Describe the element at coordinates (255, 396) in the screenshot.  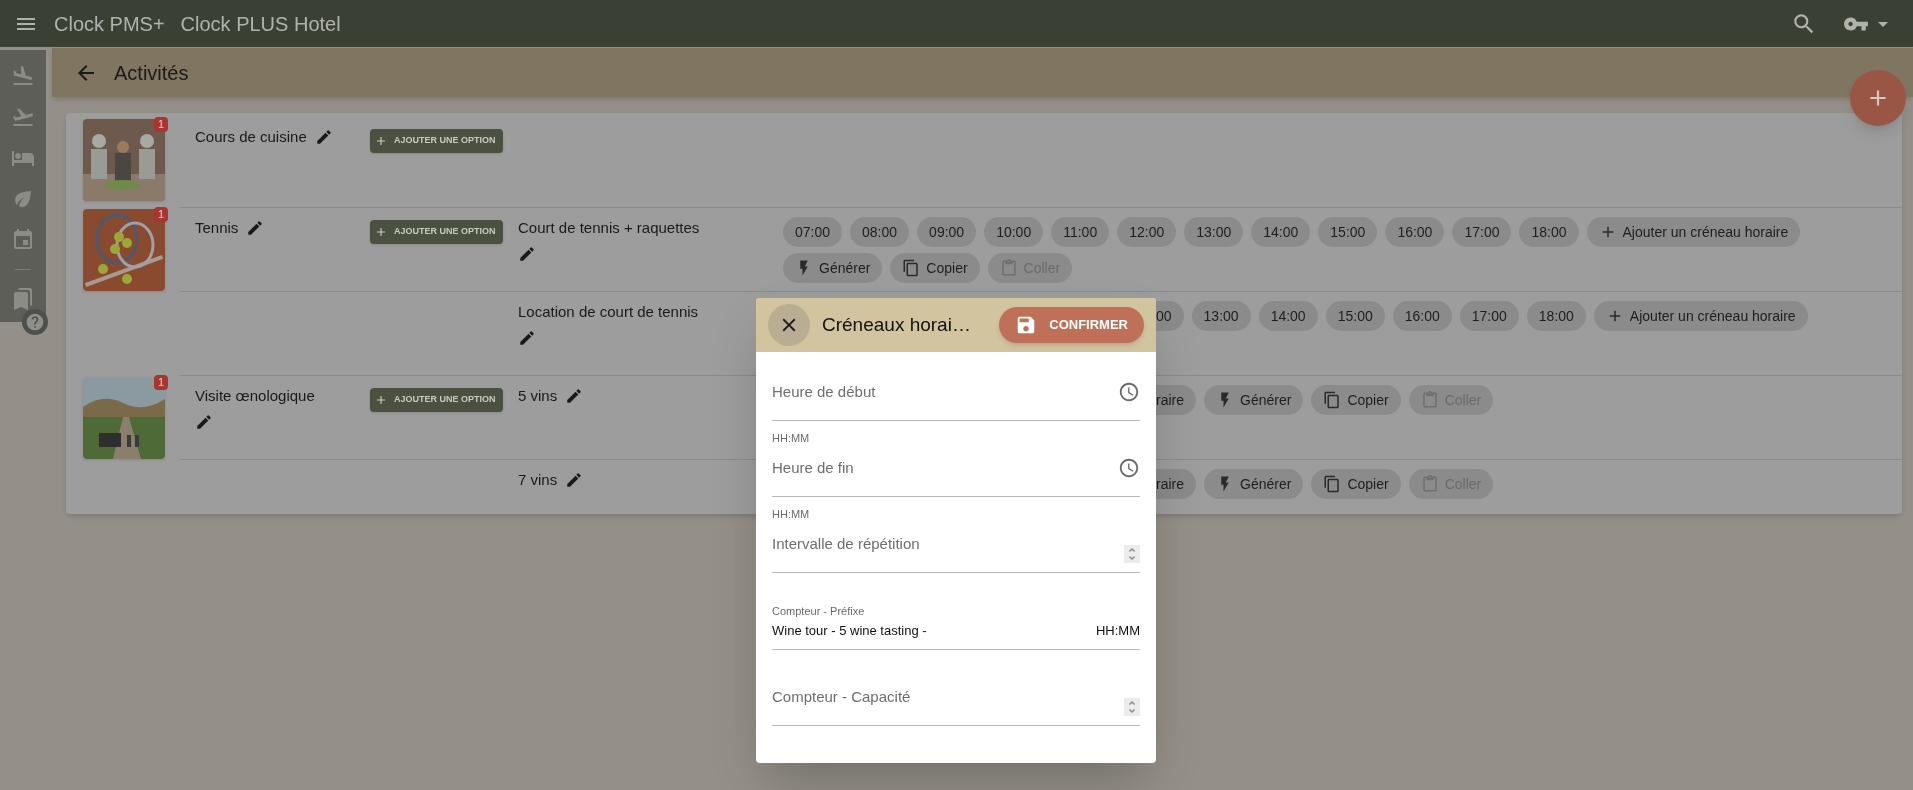
I see `activity-name: Visite œnologique` at that location.